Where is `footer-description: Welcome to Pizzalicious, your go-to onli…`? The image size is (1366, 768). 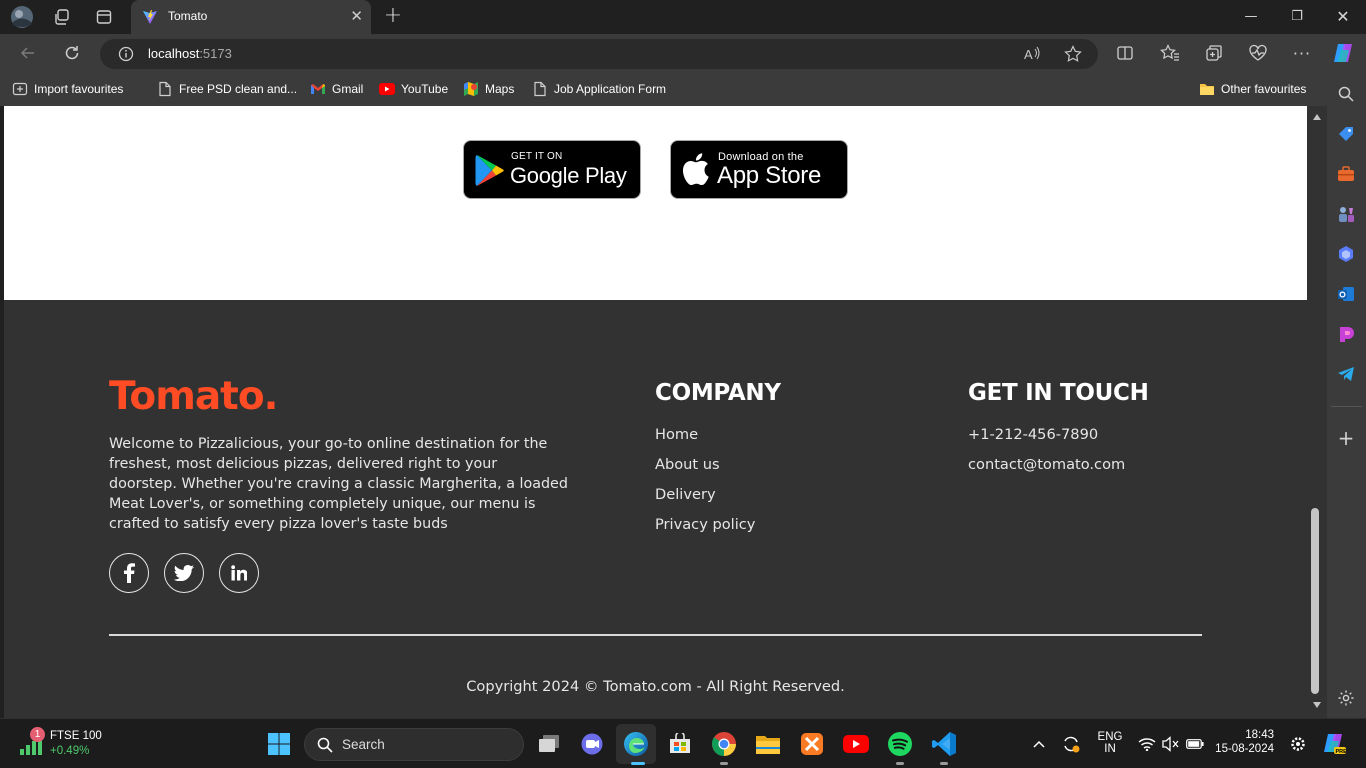 footer-description: Welcome to Pizzalicious, your go-to onli… is located at coordinates (338, 484).